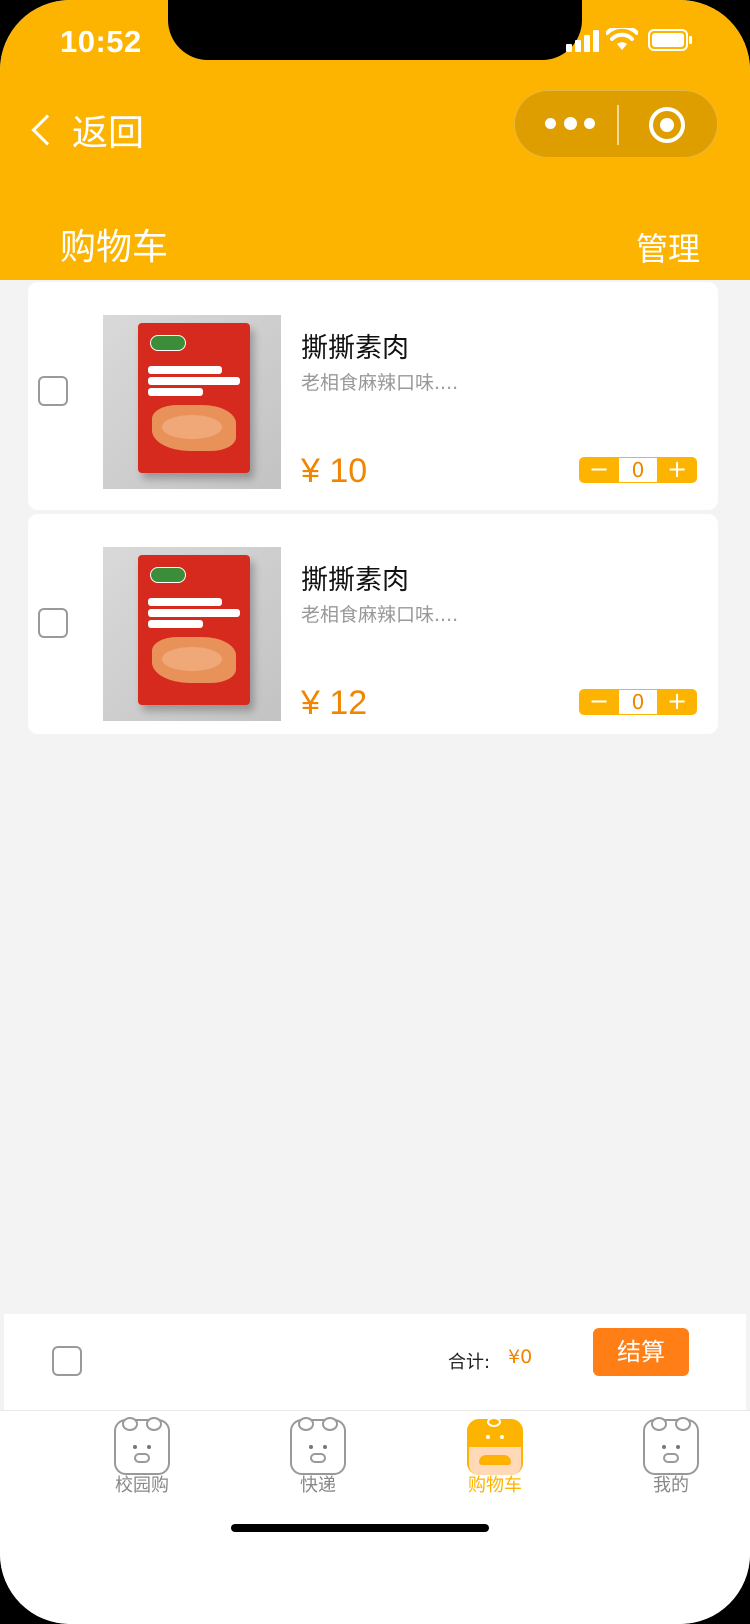 The image size is (750, 1624). Describe the element at coordinates (570, 123) in the screenshot. I see `more-options-icon` at that location.